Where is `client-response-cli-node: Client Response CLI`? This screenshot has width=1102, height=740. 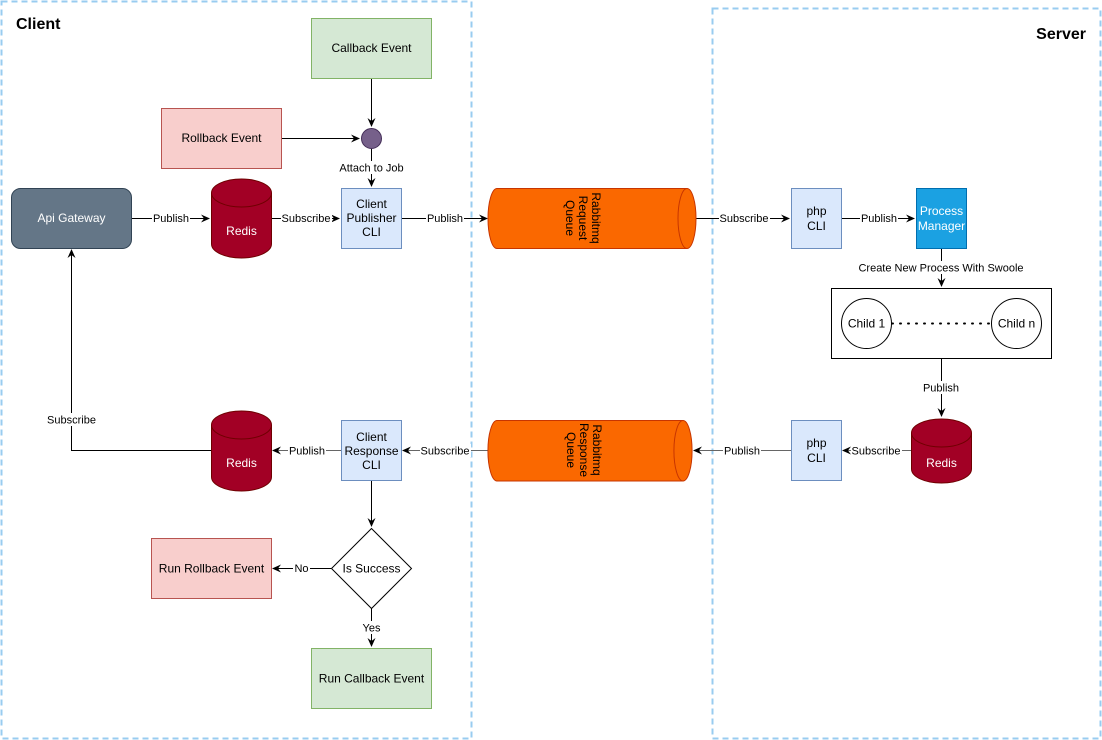
client-response-cli-node: Client Response CLI is located at coordinates (371, 450).